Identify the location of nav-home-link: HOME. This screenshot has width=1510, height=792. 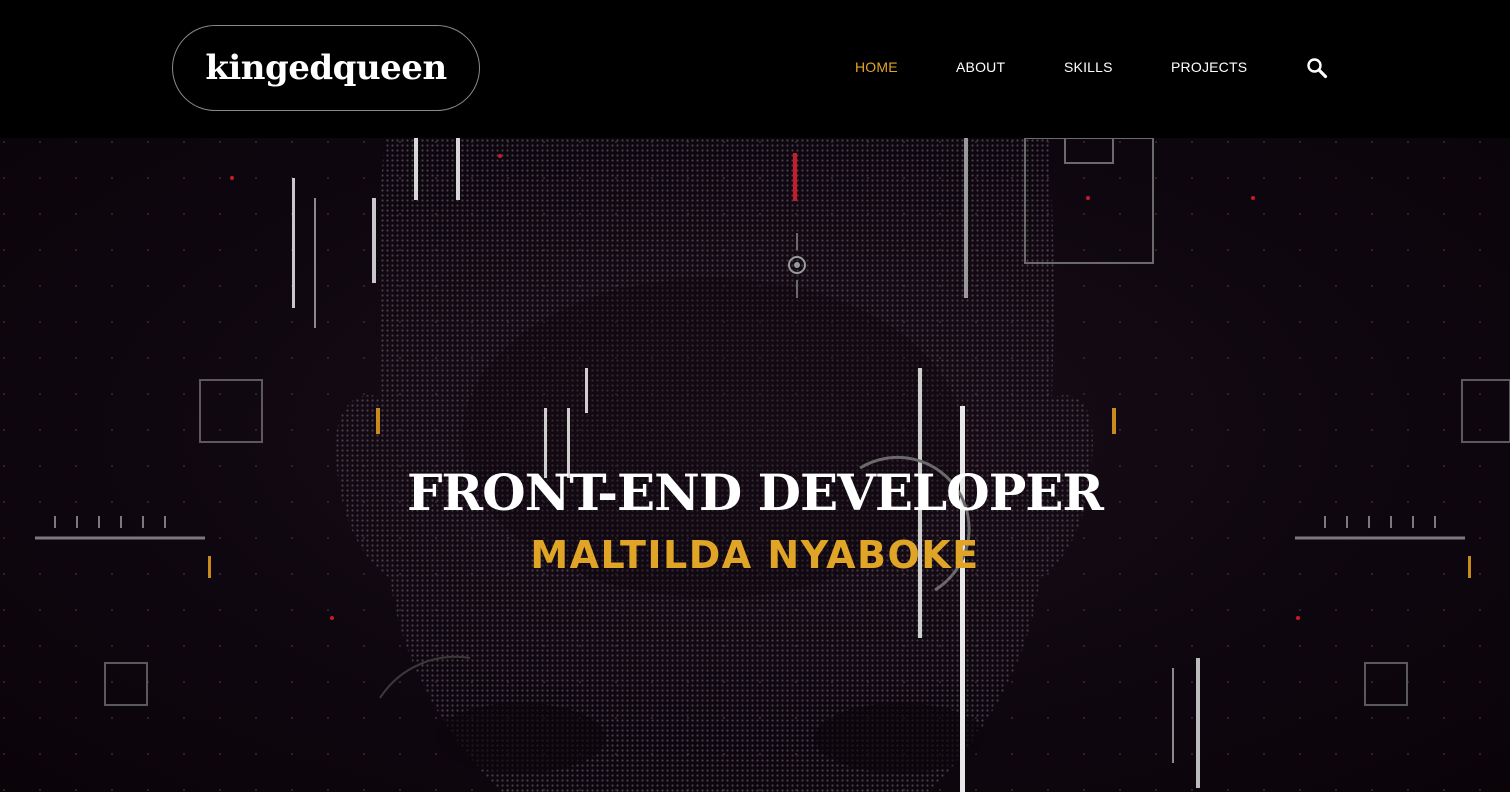
(876, 67).